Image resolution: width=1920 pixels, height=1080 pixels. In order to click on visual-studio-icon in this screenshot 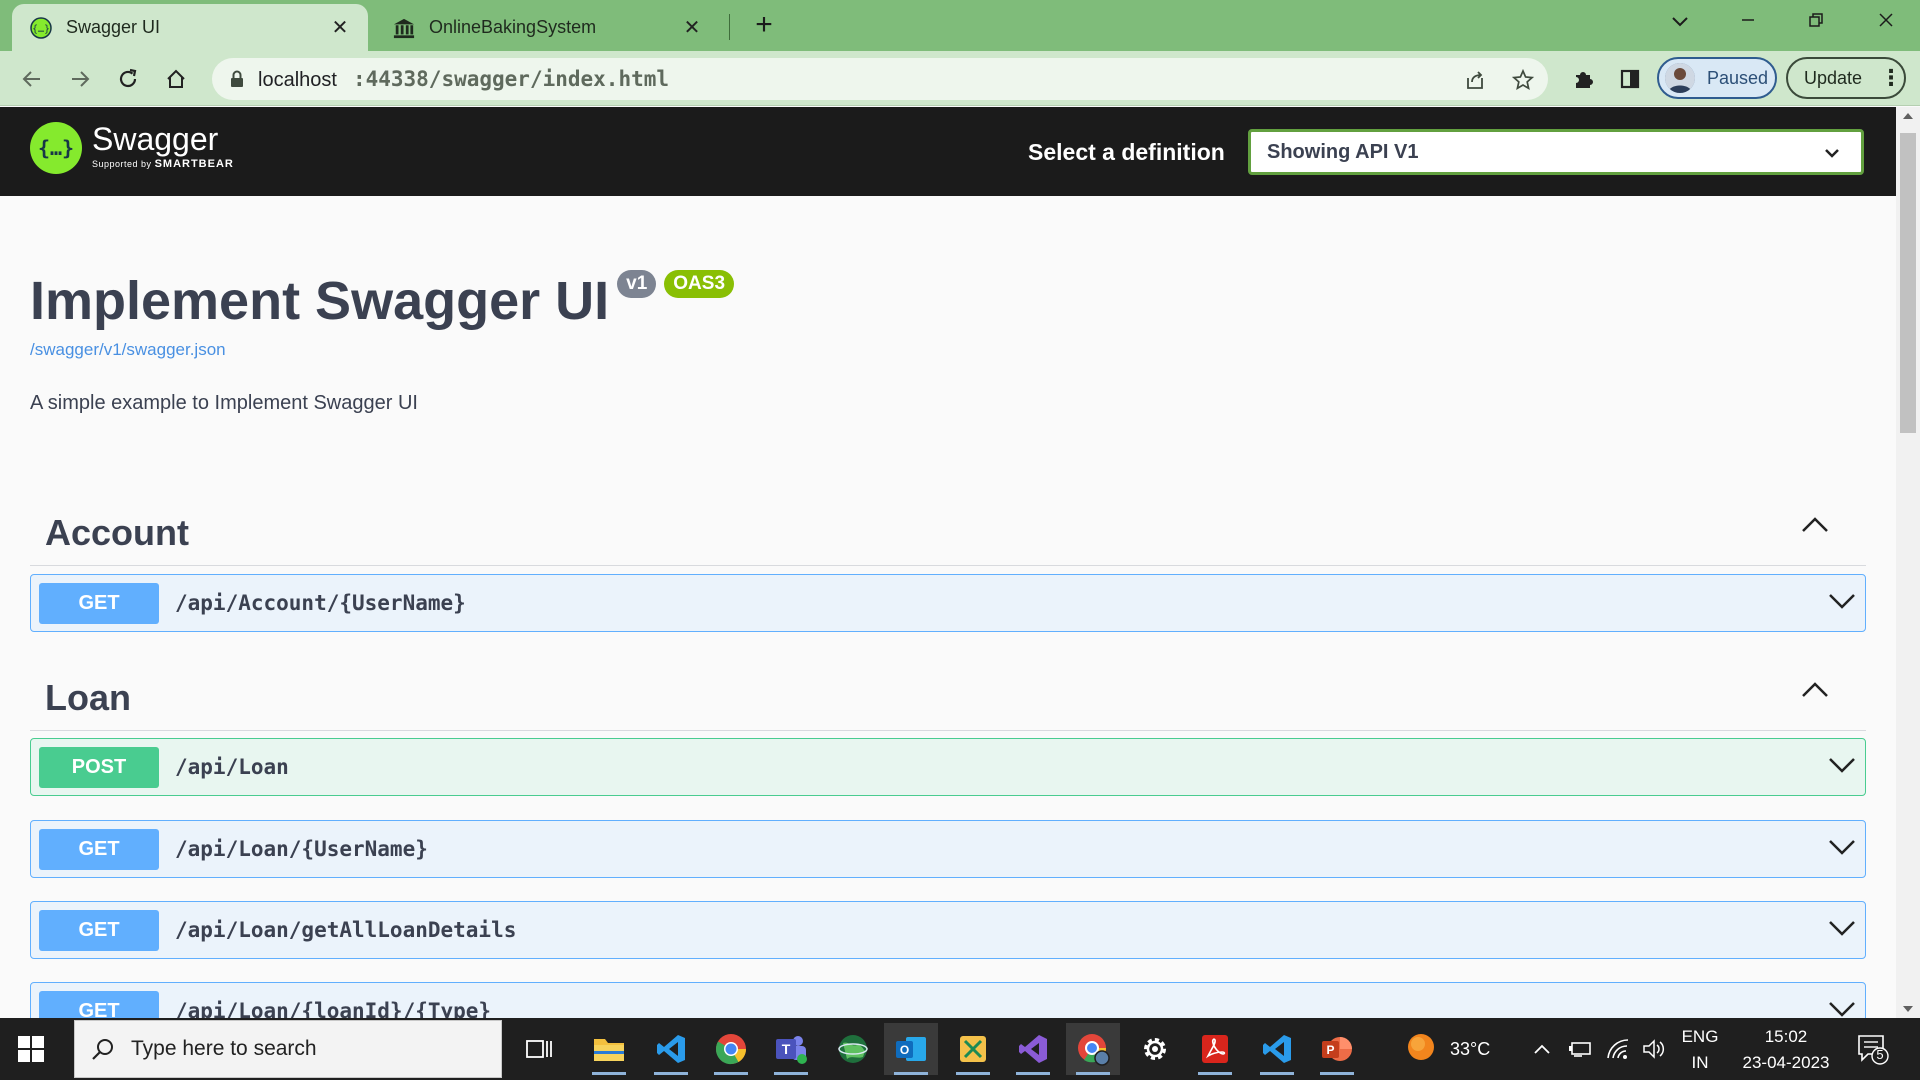, I will do `click(1033, 1049)`.